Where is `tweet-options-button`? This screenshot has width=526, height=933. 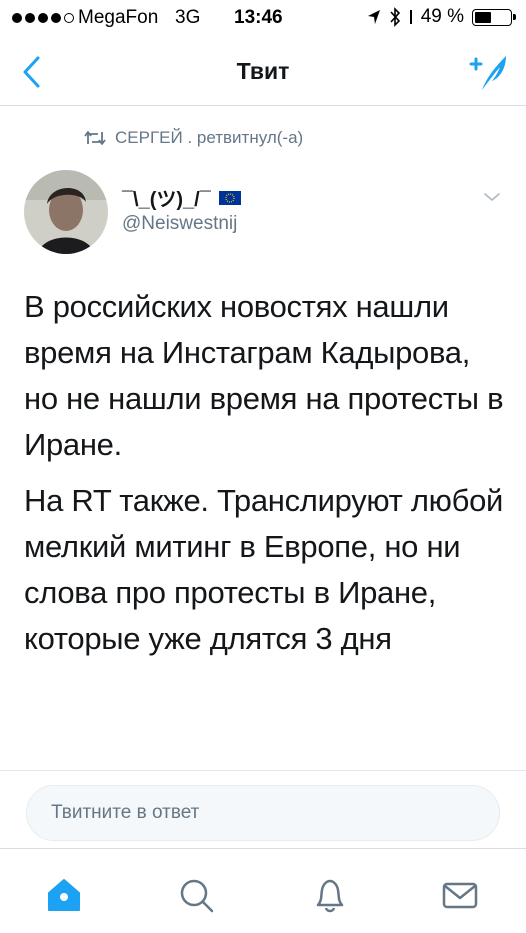 tweet-options-button is located at coordinates (492, 197).